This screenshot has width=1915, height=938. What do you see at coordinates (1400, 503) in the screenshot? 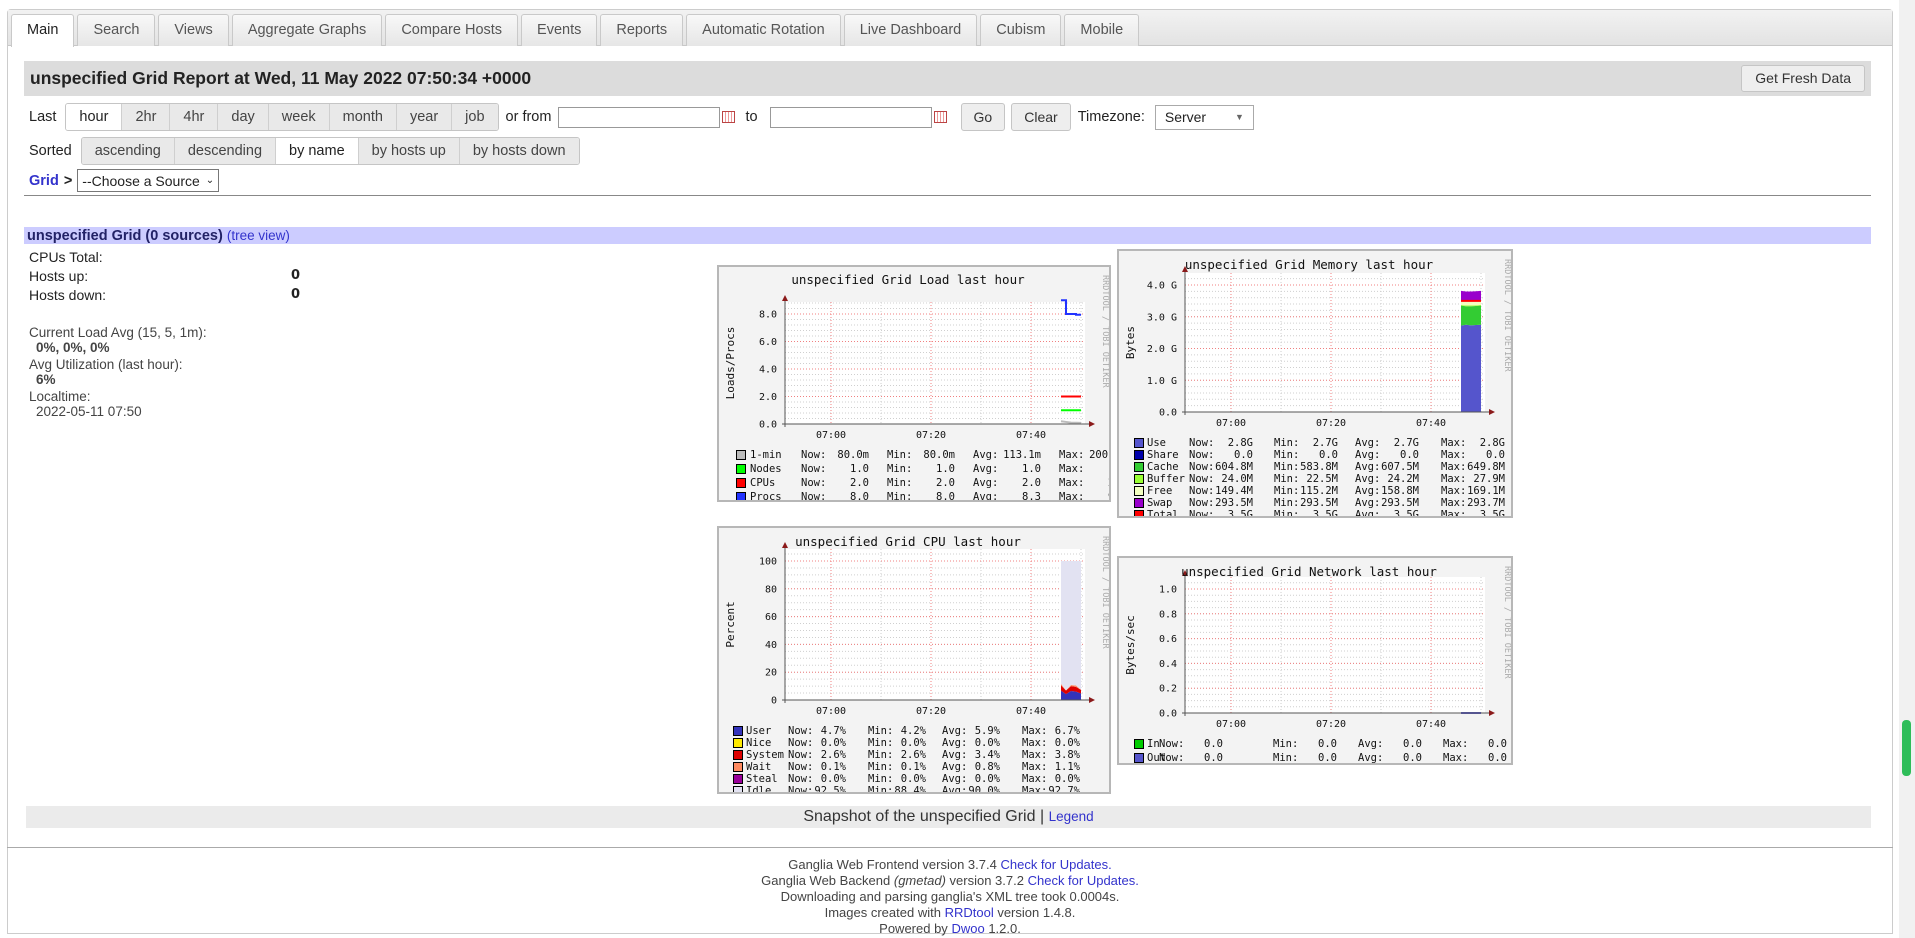
I see `legend-avg-value: 293.5M` at bounding box center [1400, 503].